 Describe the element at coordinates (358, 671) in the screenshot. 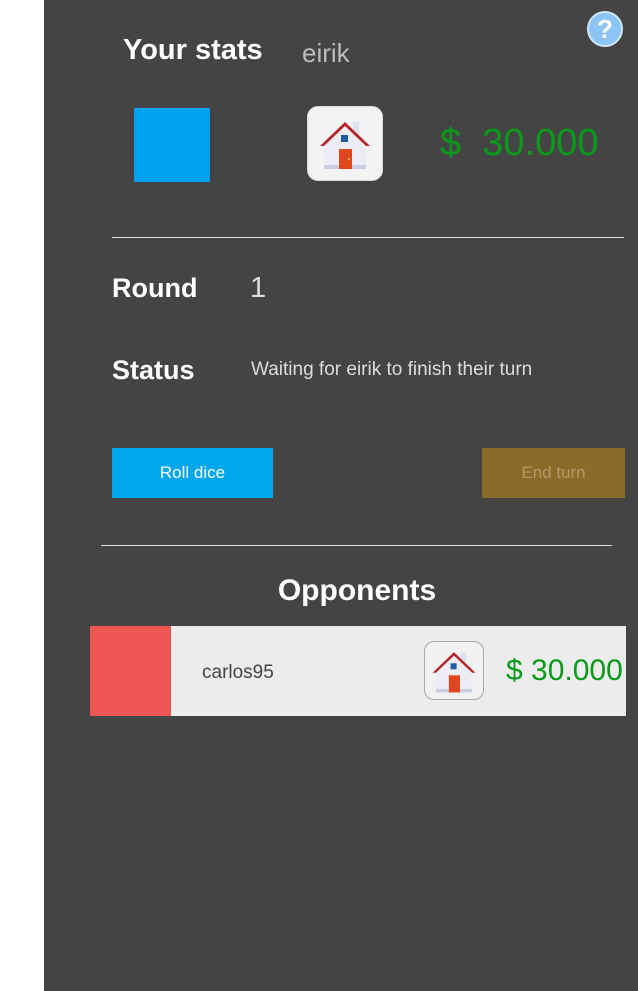

I see `opponent-row: carlos95 $ 30.000` at that location.